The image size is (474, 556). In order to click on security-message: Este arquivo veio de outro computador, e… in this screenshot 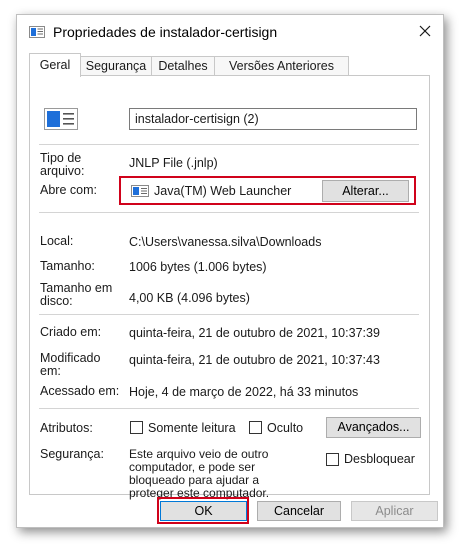, I will do `click(199, 474)`.